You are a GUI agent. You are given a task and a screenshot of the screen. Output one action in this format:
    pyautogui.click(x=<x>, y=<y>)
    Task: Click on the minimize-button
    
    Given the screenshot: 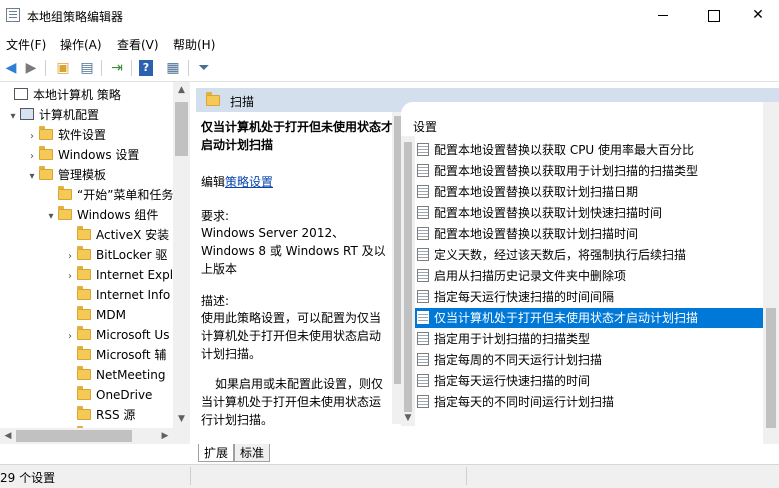 What is the action you would take?
    pyautogui.click(x=663, y=15)
    